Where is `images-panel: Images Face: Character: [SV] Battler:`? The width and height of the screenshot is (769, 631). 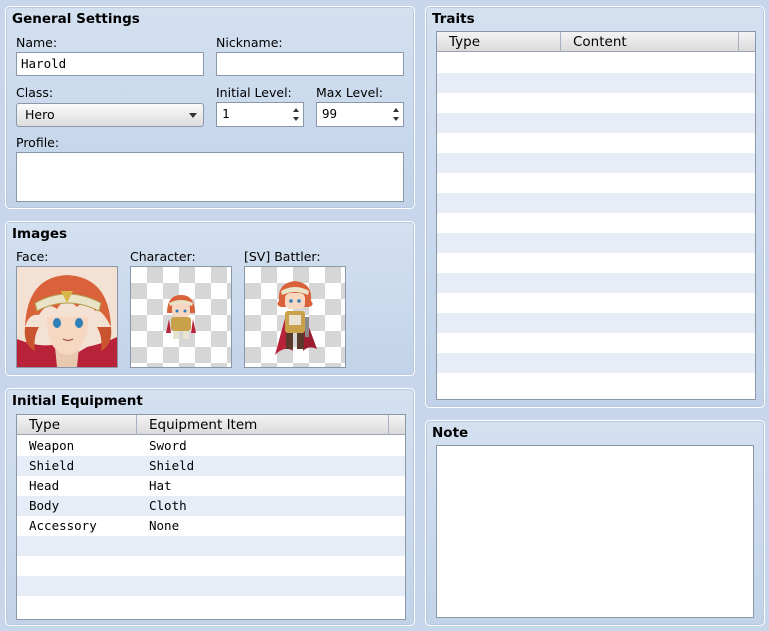
images-panel: Images Face: Character: [SV] Battler: is located at coordinates (210, 298).